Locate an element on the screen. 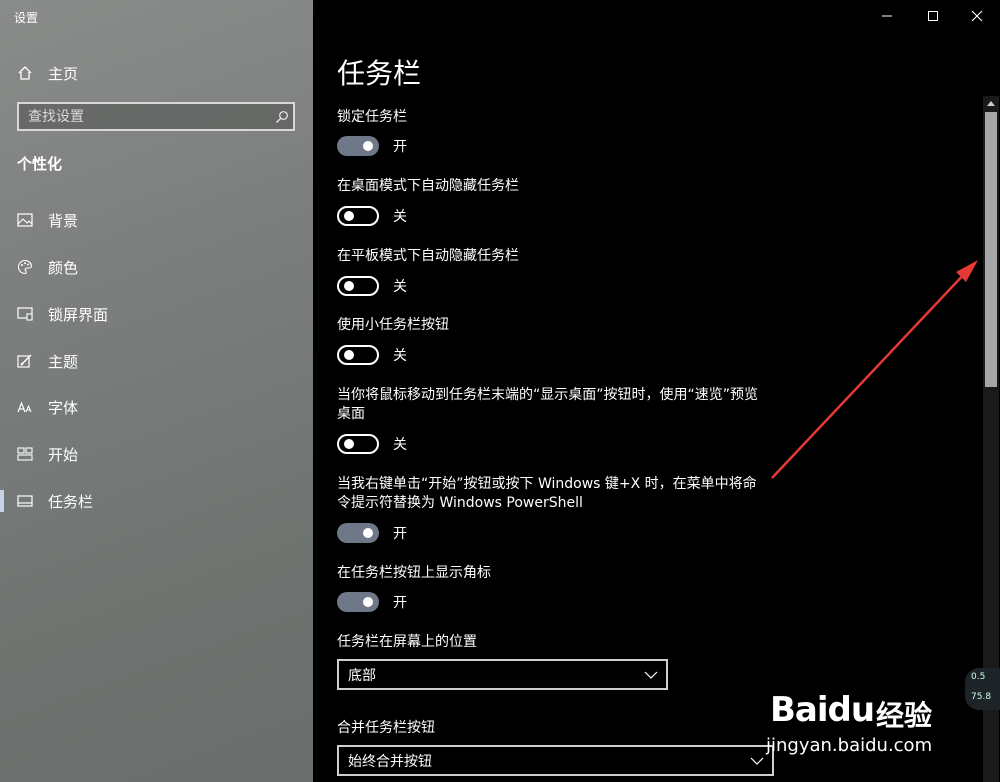 Image resolution: width=1000 pixels, height=782 pixels. section-title: 个性化 is located at coordinates (40, 164).